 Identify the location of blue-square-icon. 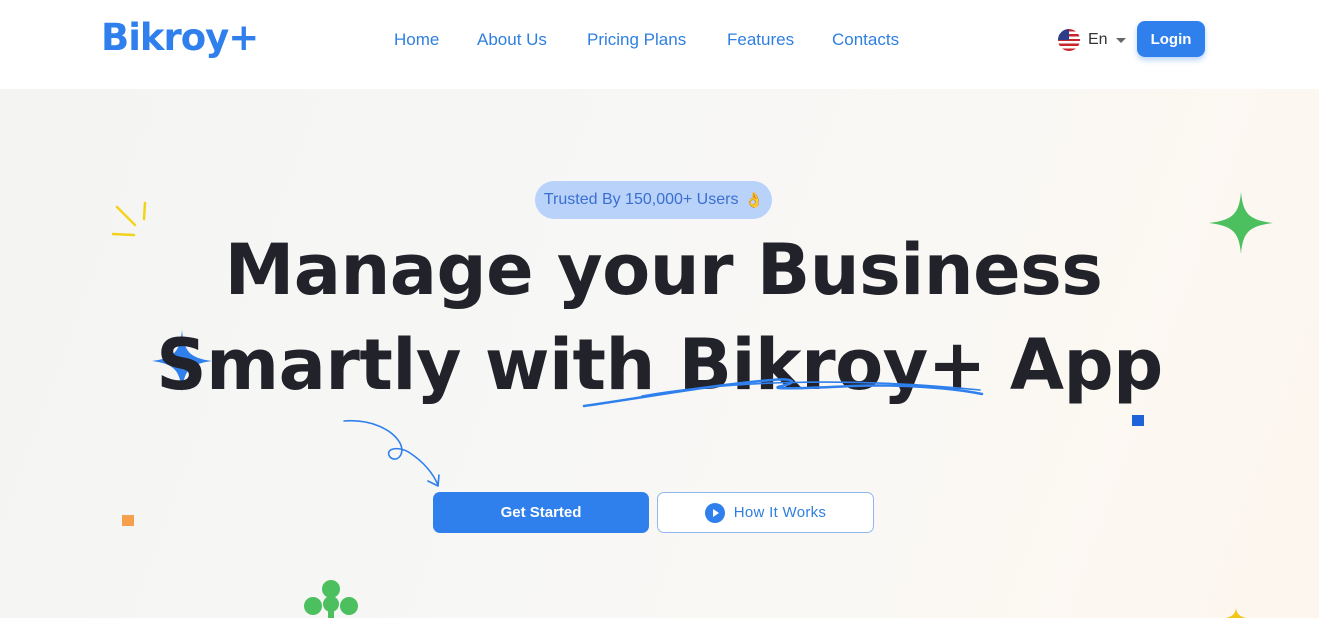
(1138, 420).